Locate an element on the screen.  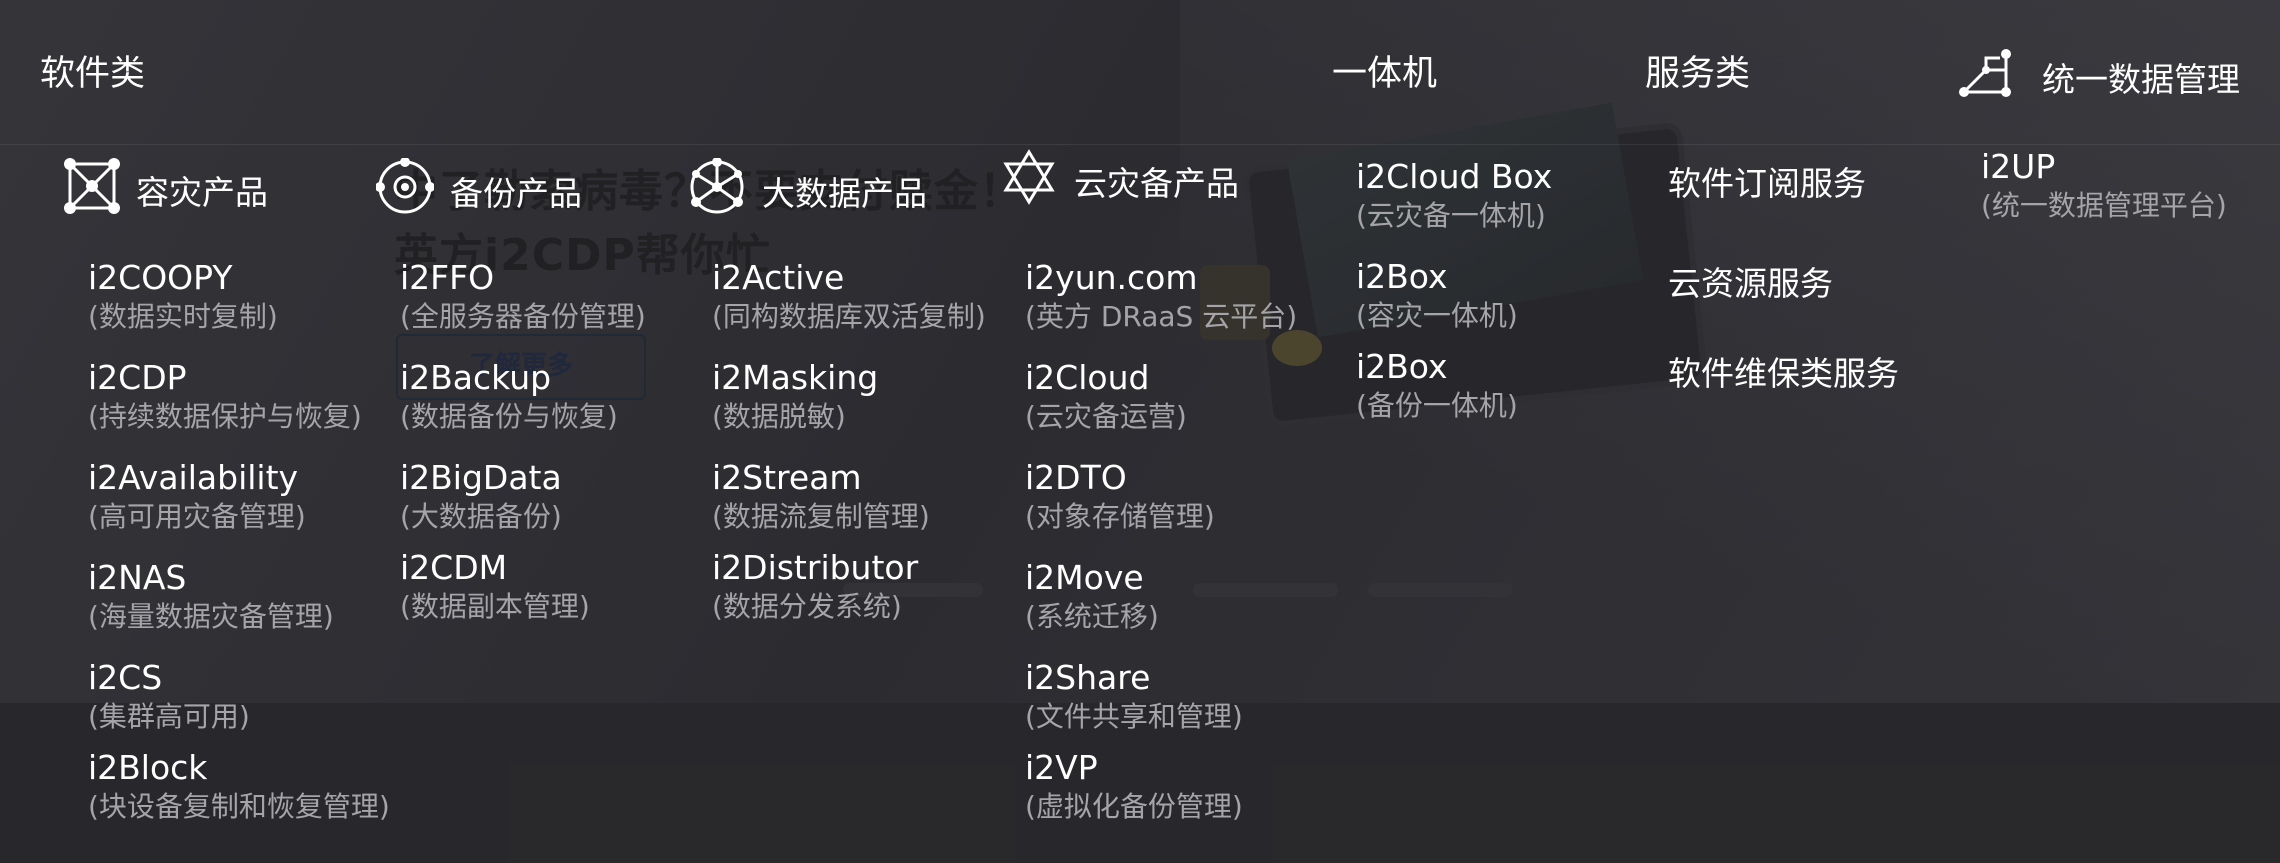
product-desc: (容灾一体机) is located at coordinates (1437, 315).